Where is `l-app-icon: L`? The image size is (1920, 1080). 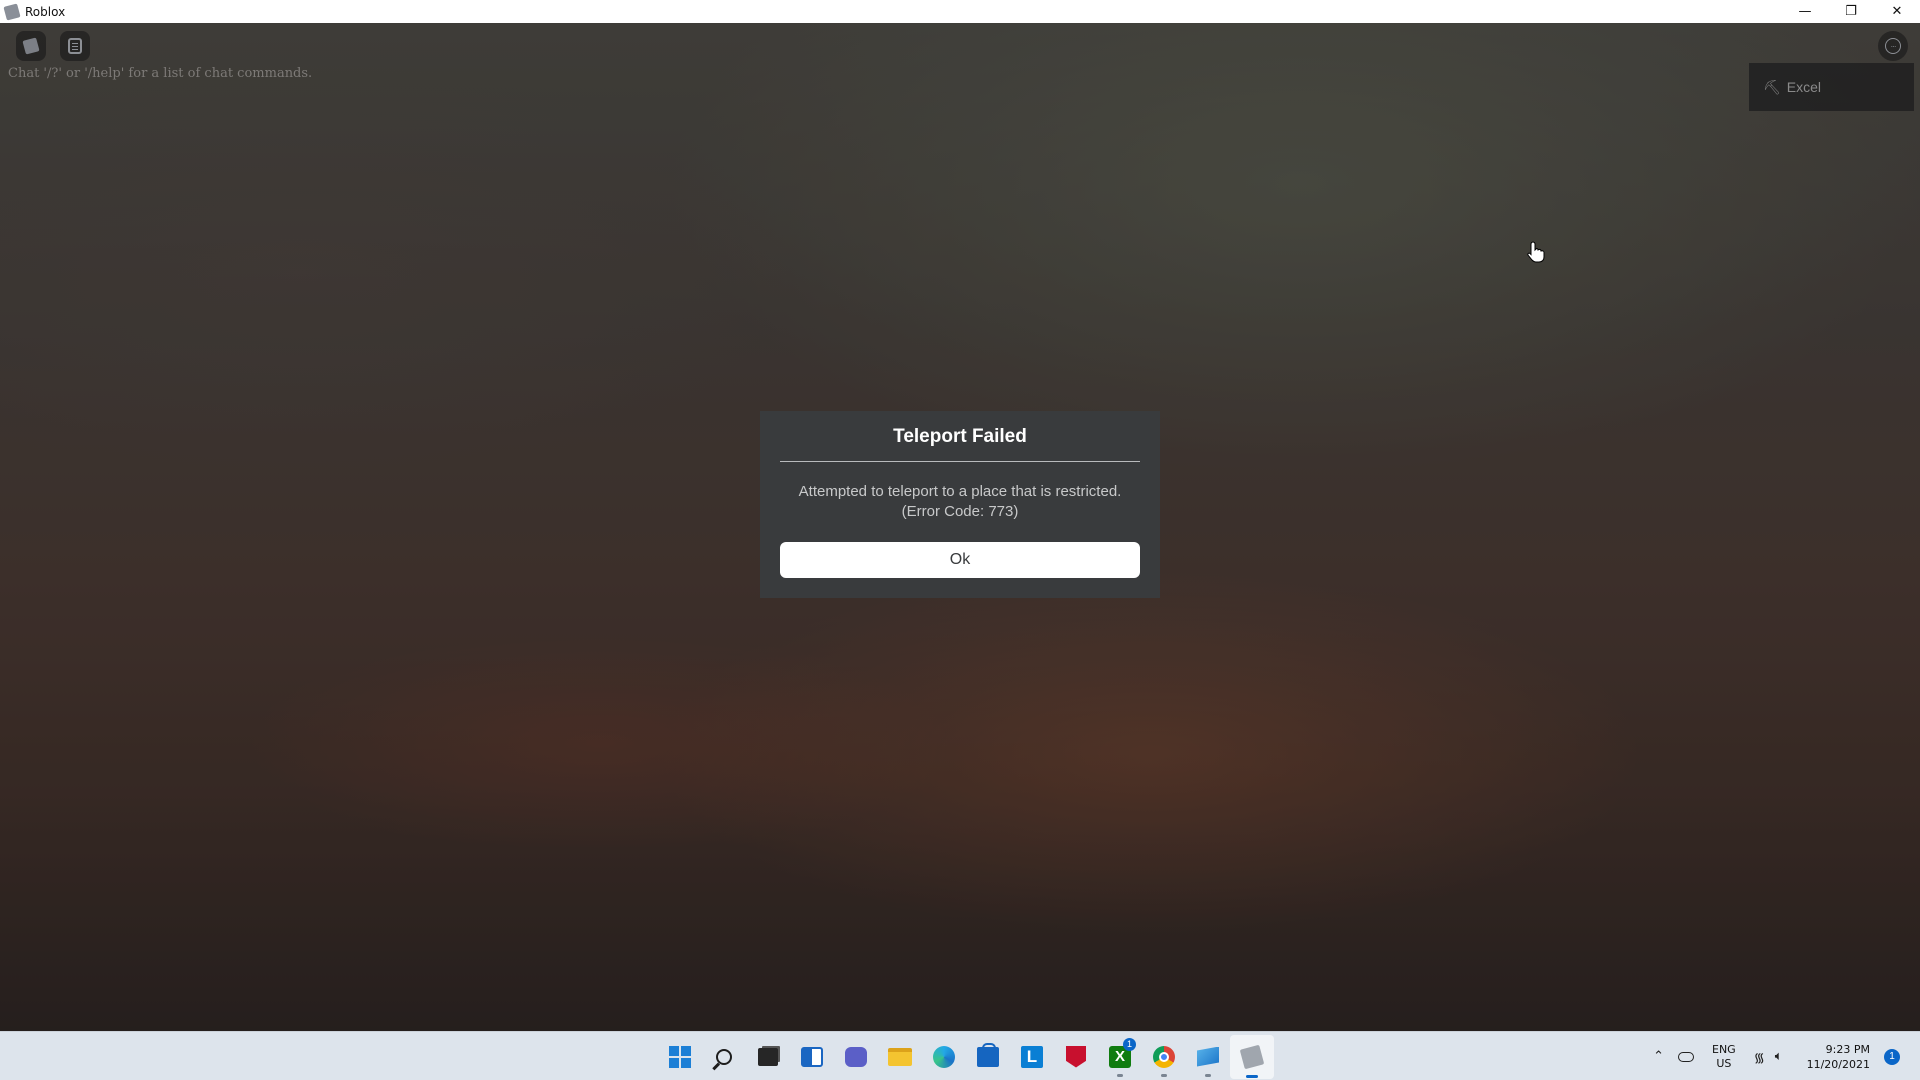 l-app-icon: L is located at coordinates (1032, 1056).